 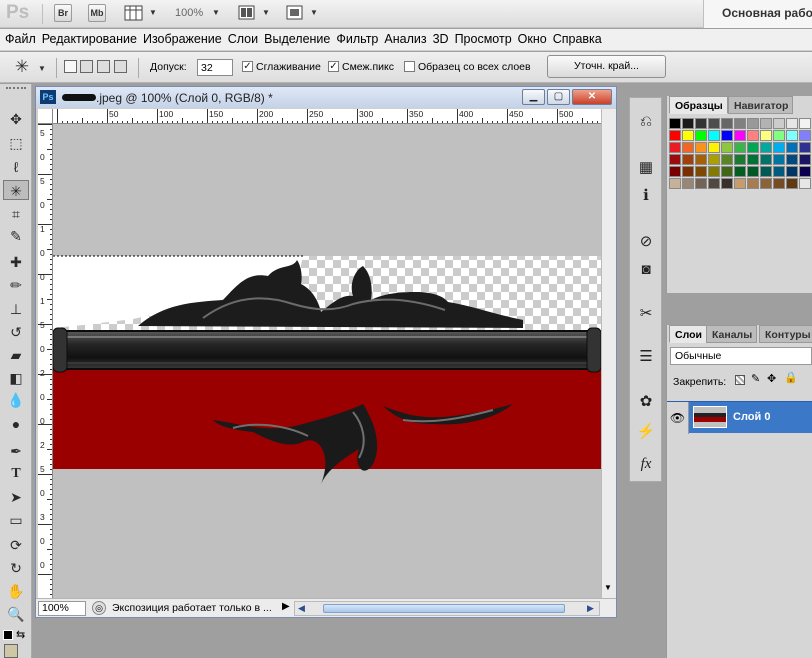 What do you see at coordinates (646, 432) in the screenshot?
I see `actions-panel-icon: ⚡` at bounding box center [646, 432].